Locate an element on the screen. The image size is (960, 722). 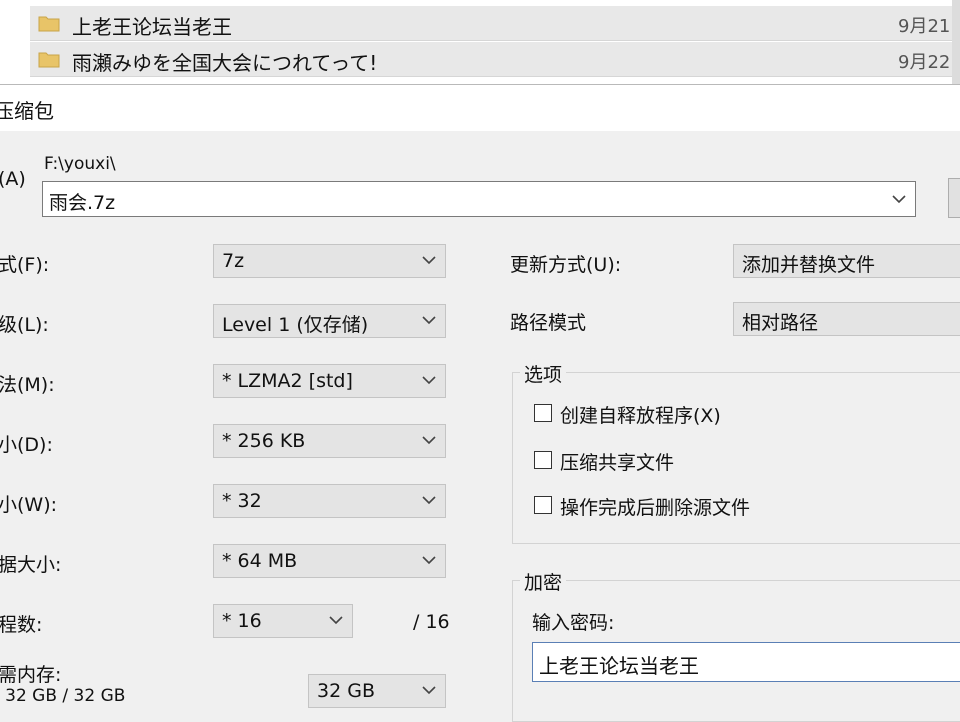
format-select: 7z is located at coordinates (329, 261).